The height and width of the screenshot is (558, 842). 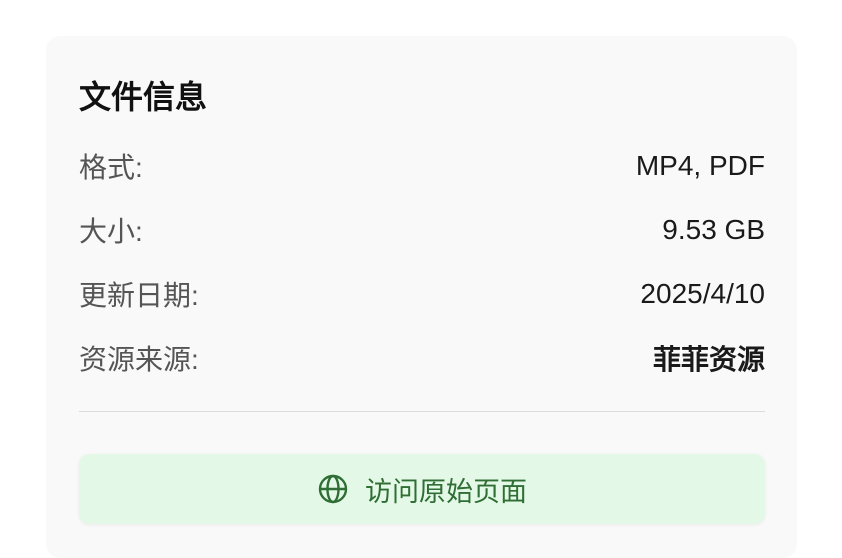 I want to click on globe-icon, so click(x=333, y=489).